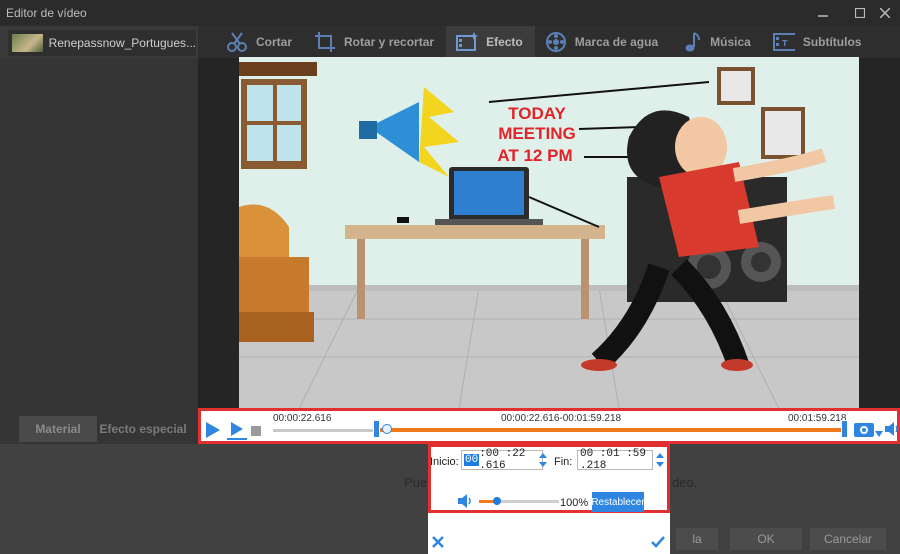 The image size is (900, 554). Describe the element at coordinates (376, 429) in the screenshot. I see `trim-start-handle` at that location.